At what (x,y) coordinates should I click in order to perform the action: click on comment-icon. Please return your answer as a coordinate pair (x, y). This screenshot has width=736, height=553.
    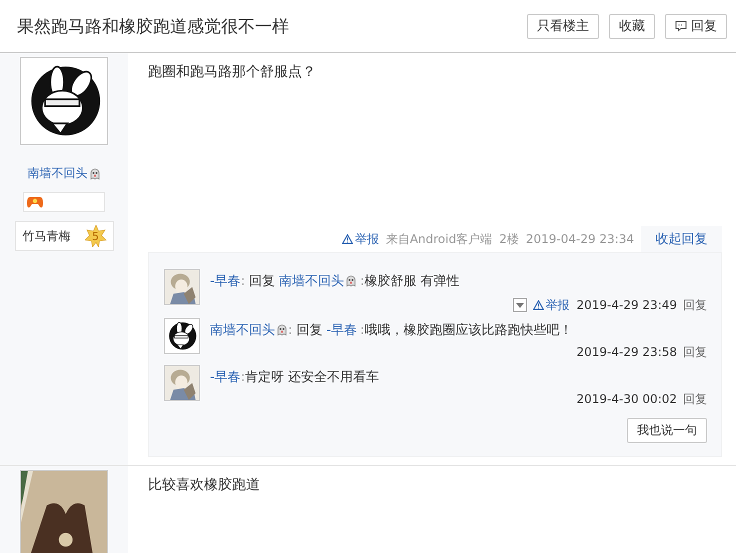
    Looking at the image, I should click on (681, 26).